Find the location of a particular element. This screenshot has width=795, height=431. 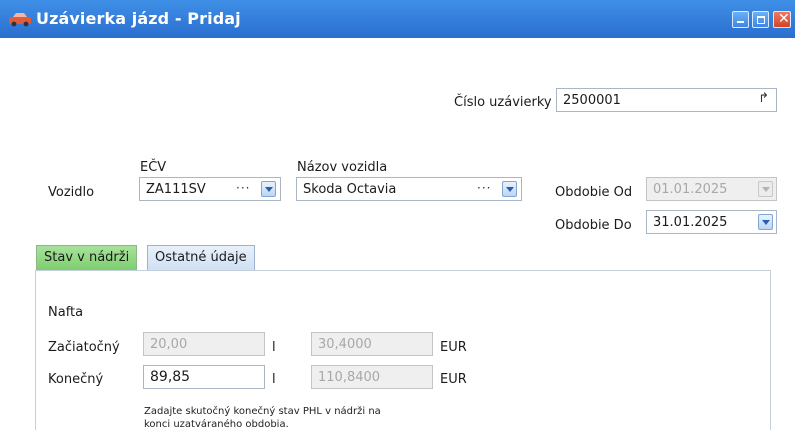

end-amount-field is located at coordinates (372, 377).